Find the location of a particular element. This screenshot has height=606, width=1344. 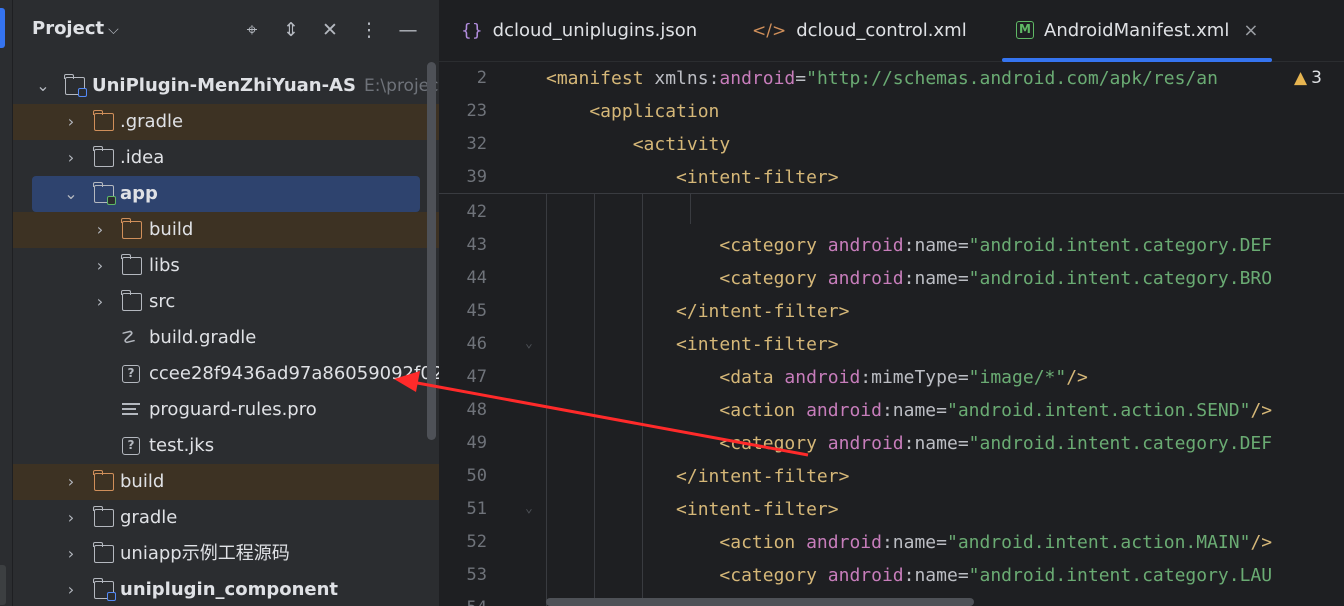

code-line: 32 <activity is located at coordinates (891, 144).